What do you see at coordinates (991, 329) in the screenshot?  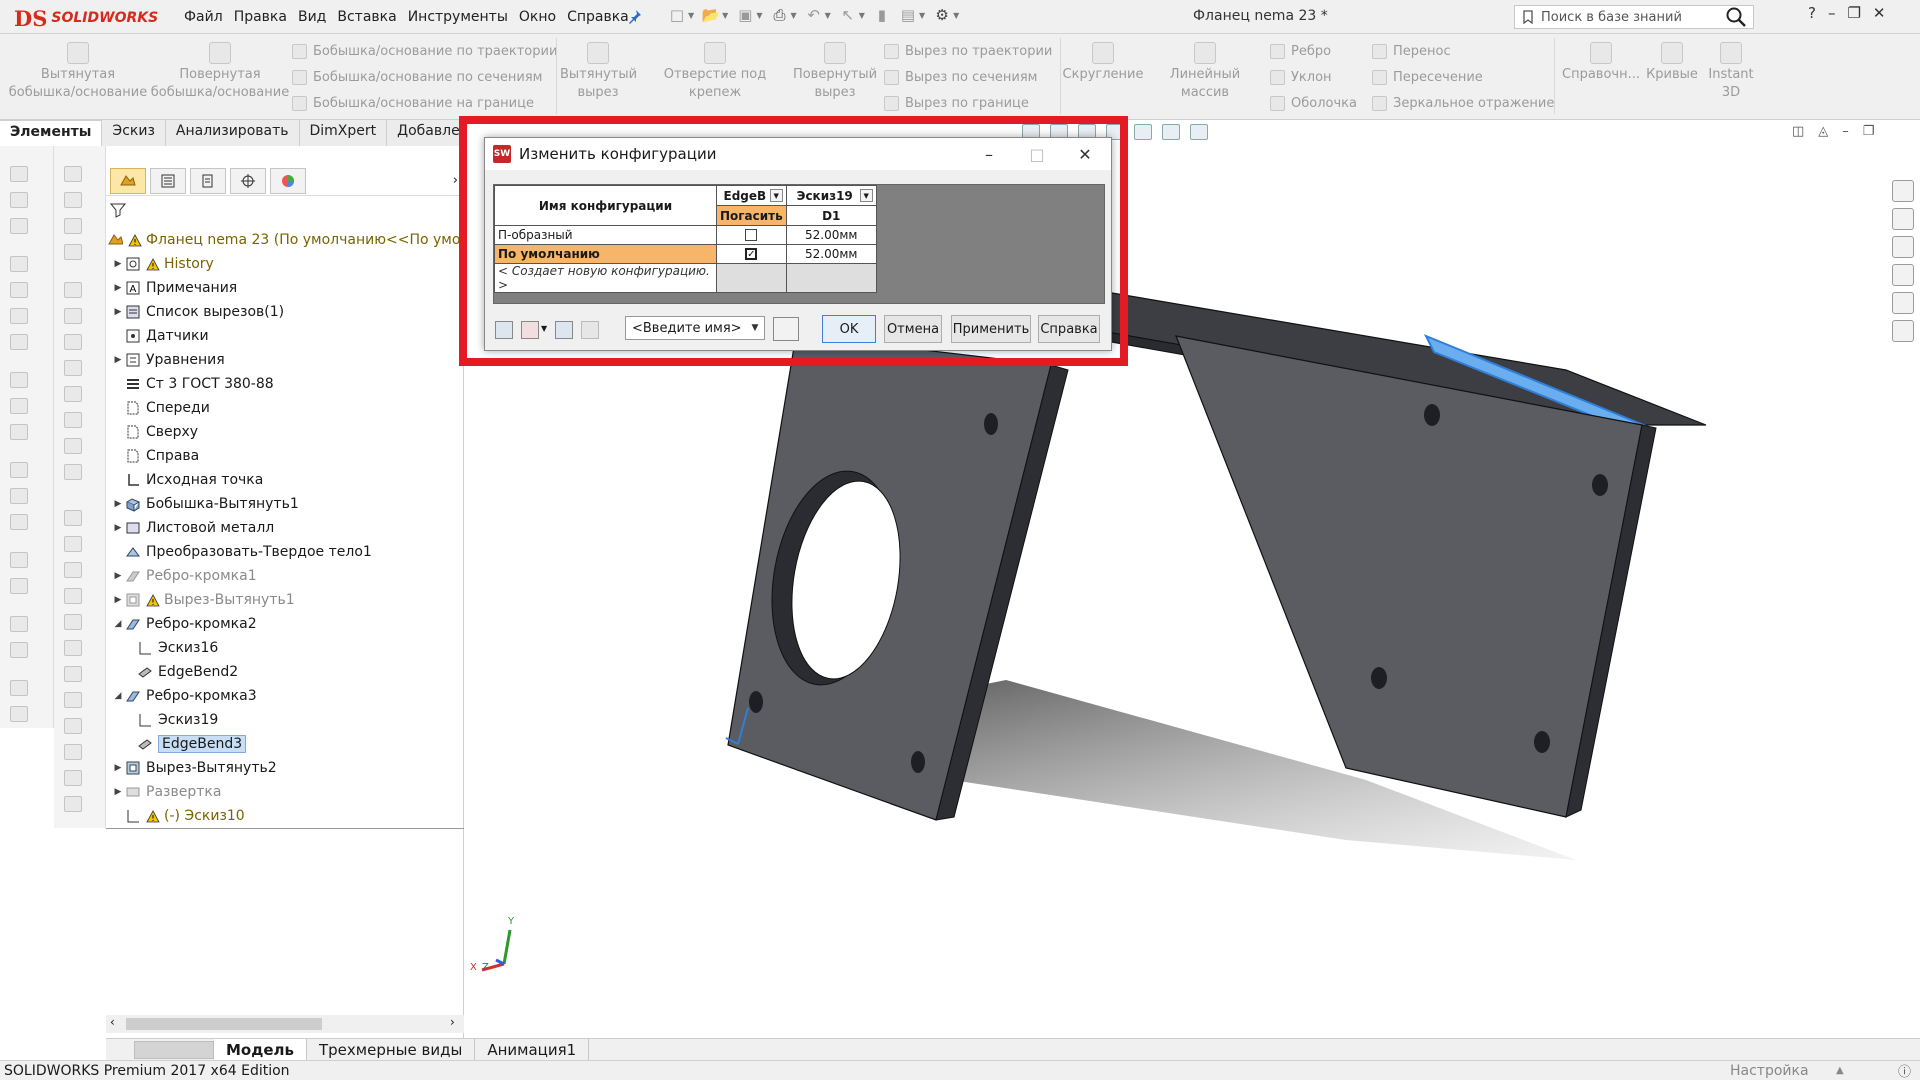 I see `apply-button: Применить` at bounding box center [991, 329].